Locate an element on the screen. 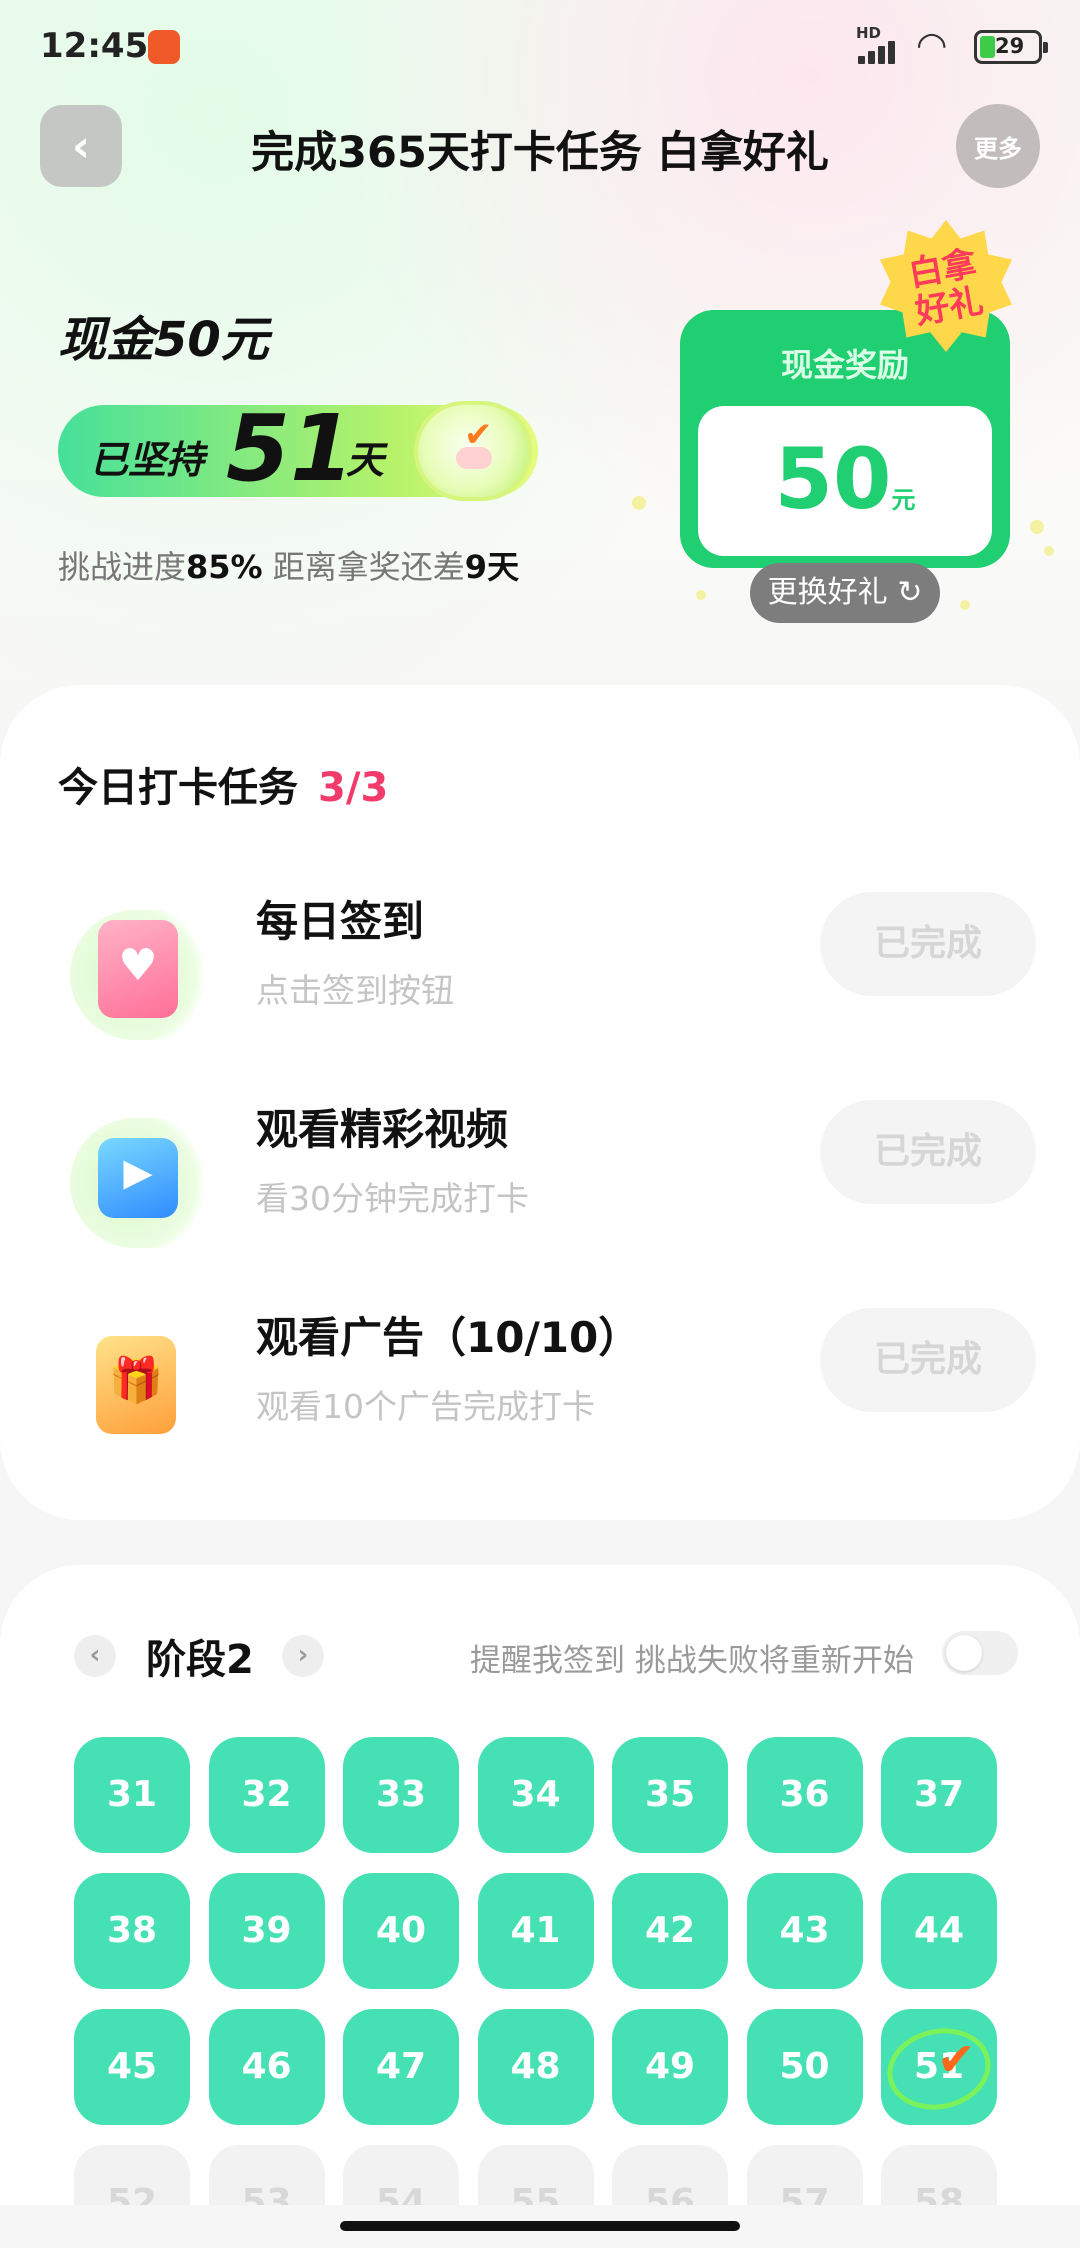 Image resolution: width=1080 pixels, height=2248 pixels. day-cell: 44 is located at coordinates (939, 1931).